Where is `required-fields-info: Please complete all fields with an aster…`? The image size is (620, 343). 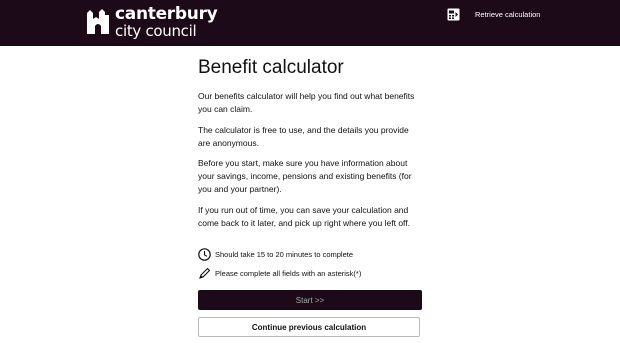
required-fields-info: Please complete all fields with an aster… is located at coordinates (279, 273).